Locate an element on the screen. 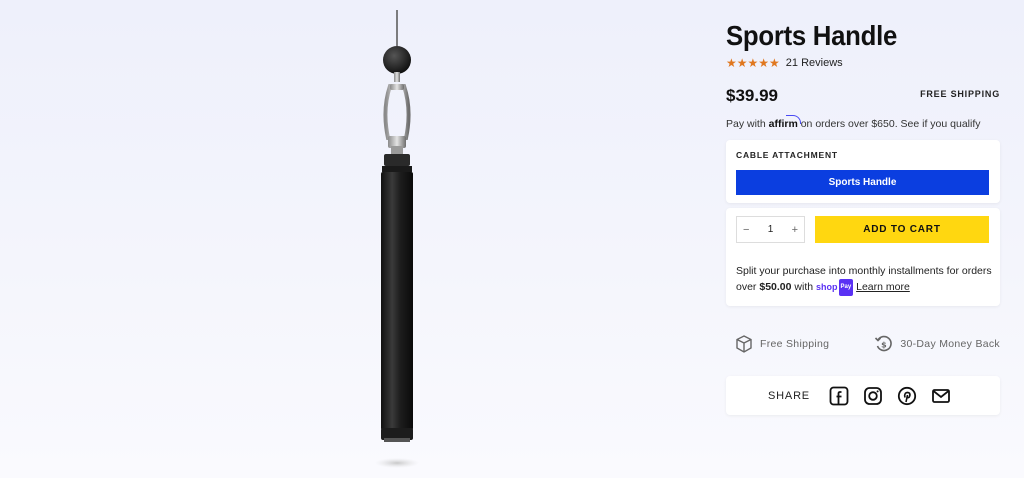 The image size is (1024, 478). shop-pay-logo: shop Pay is located at coordinates (835, 287).